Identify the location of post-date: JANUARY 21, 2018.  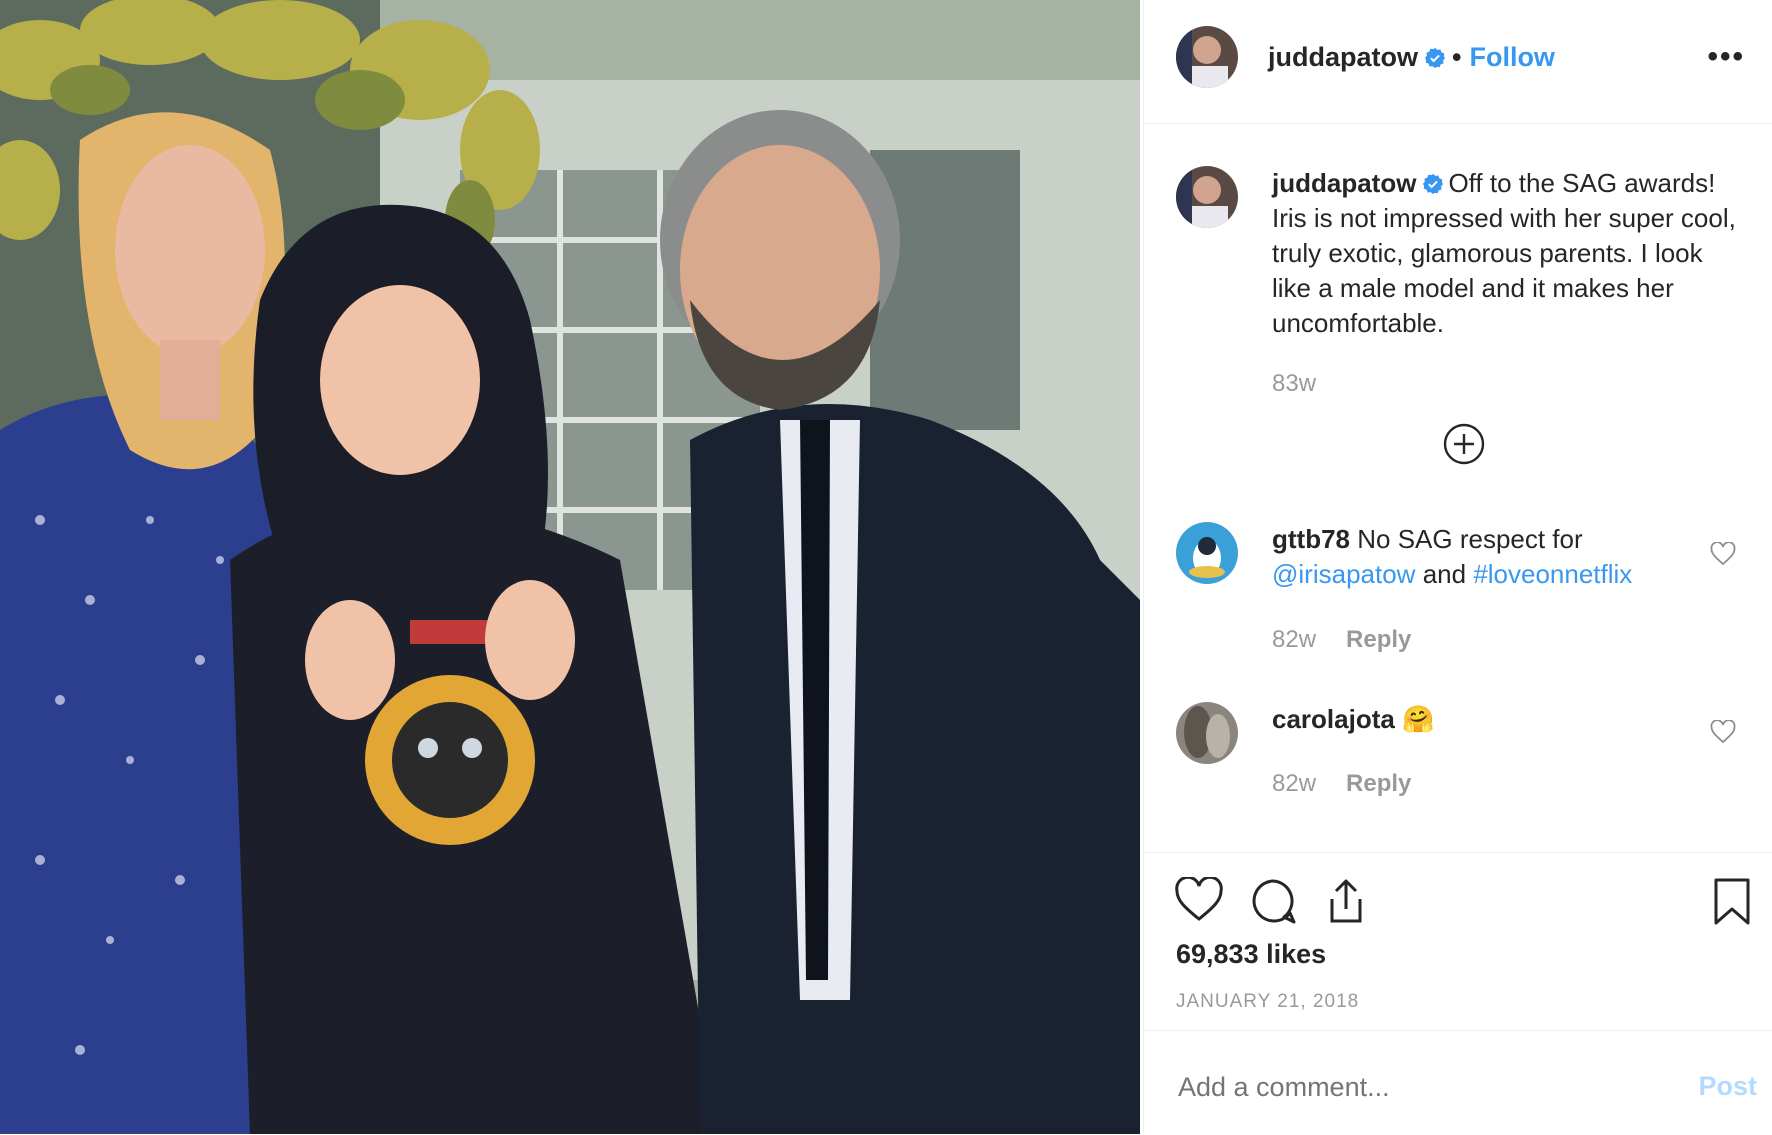
(1268, 1001).